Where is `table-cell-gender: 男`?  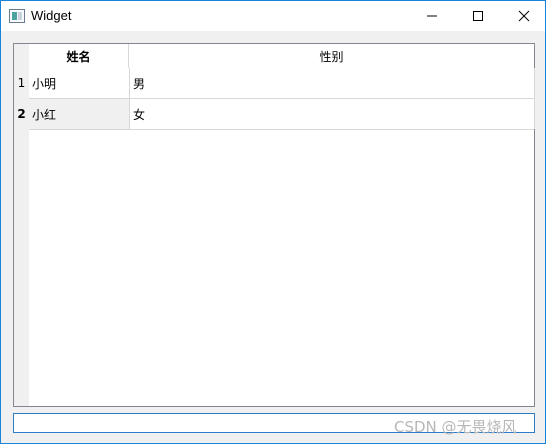
table-cell-gender: 男 is located at coordinates (332, 83).